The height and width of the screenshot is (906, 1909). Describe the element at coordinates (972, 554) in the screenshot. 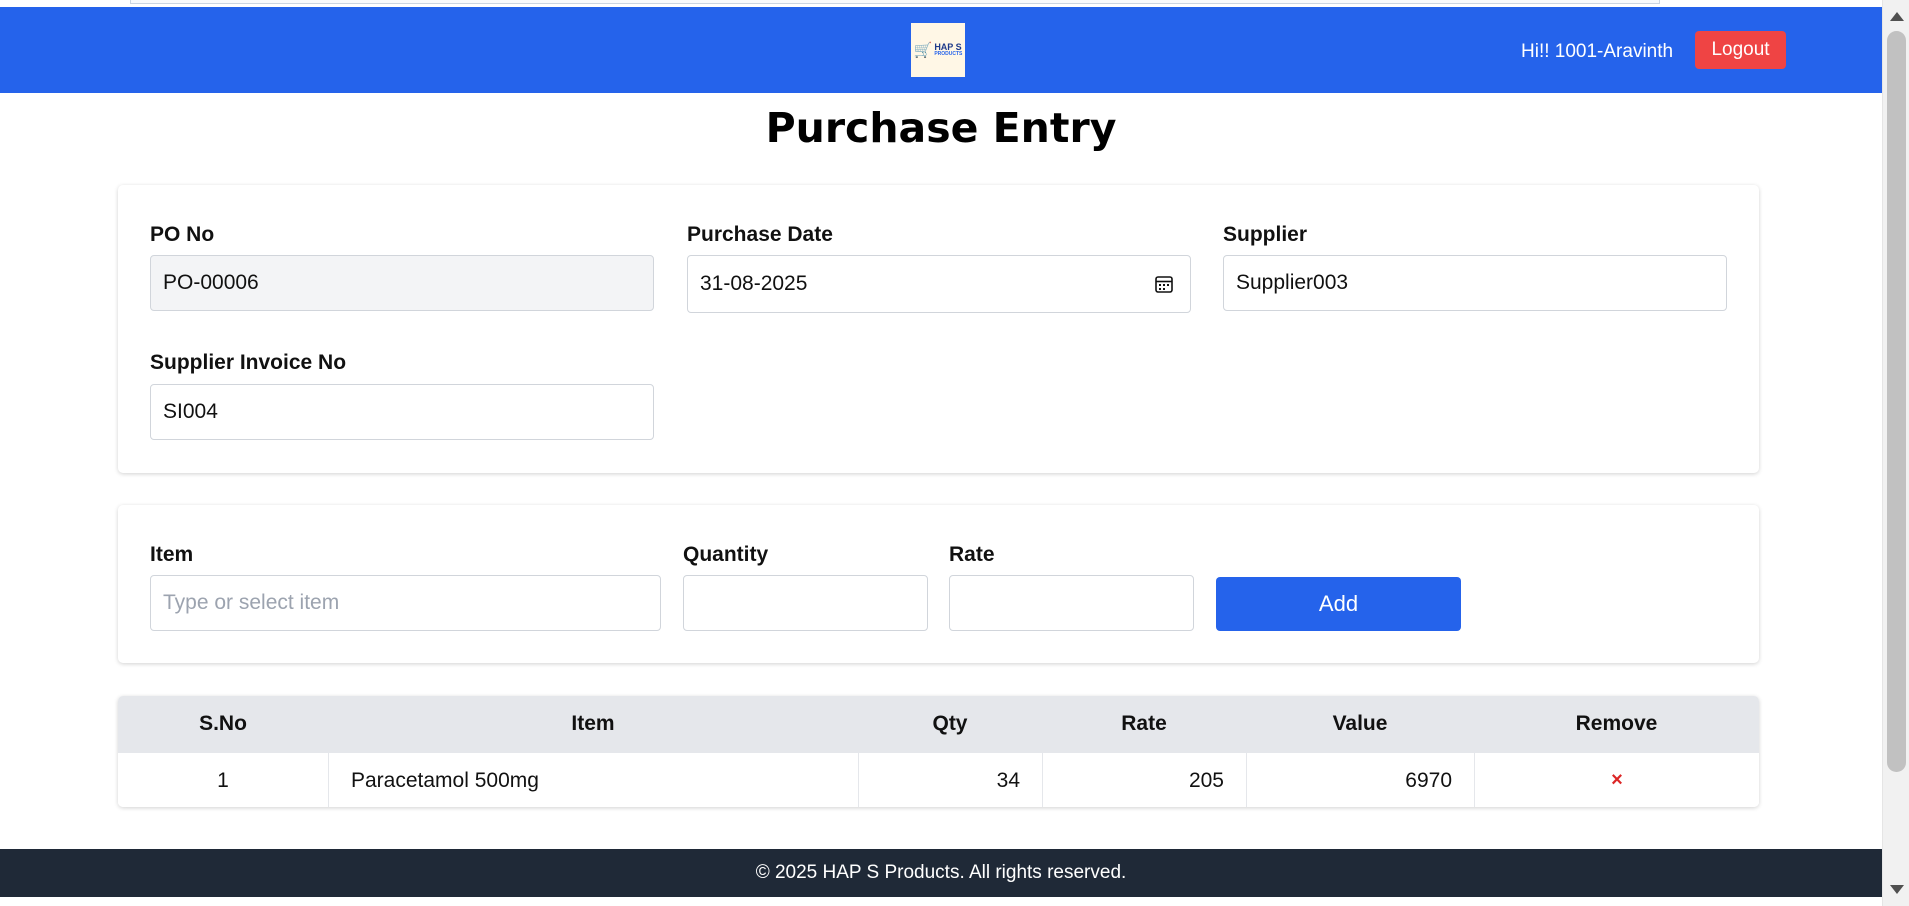

I see `rate-label: Rate` at that location.